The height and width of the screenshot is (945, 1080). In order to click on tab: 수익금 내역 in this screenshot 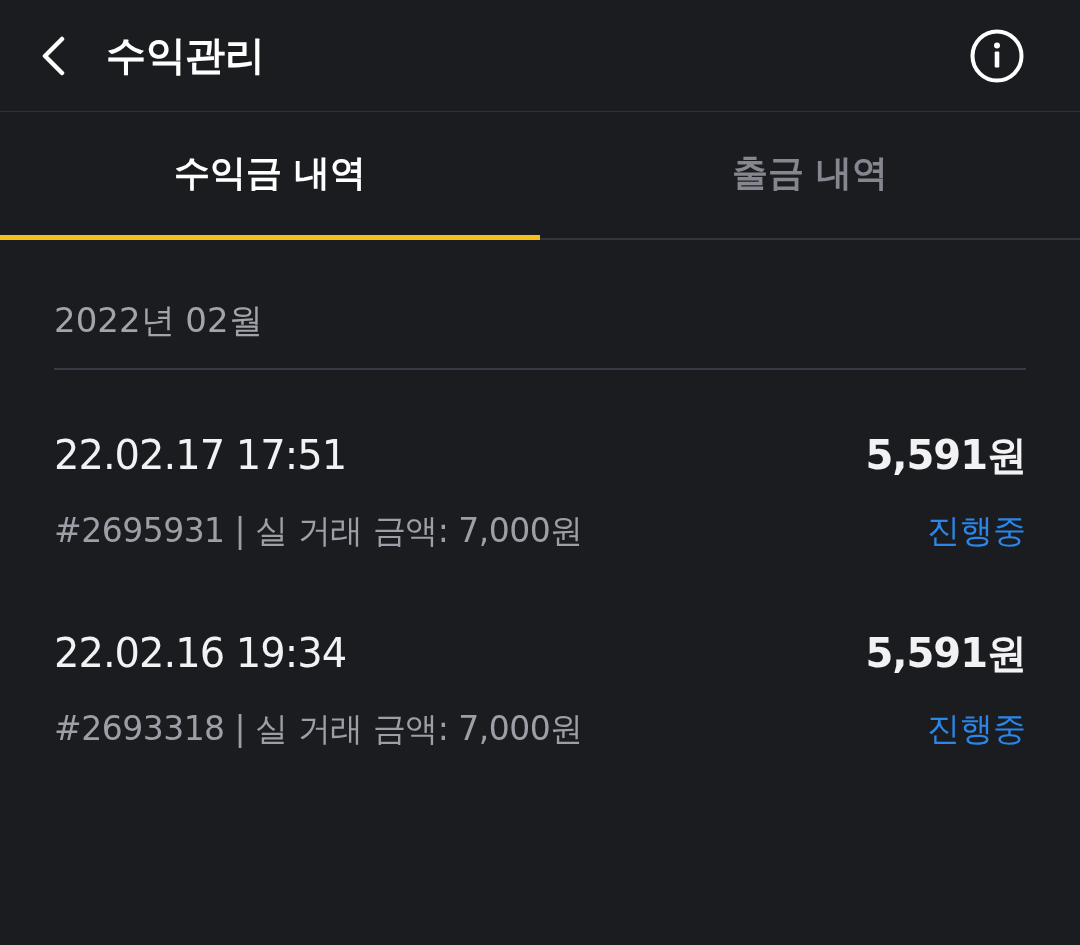, I will do `click(270, 176)`.